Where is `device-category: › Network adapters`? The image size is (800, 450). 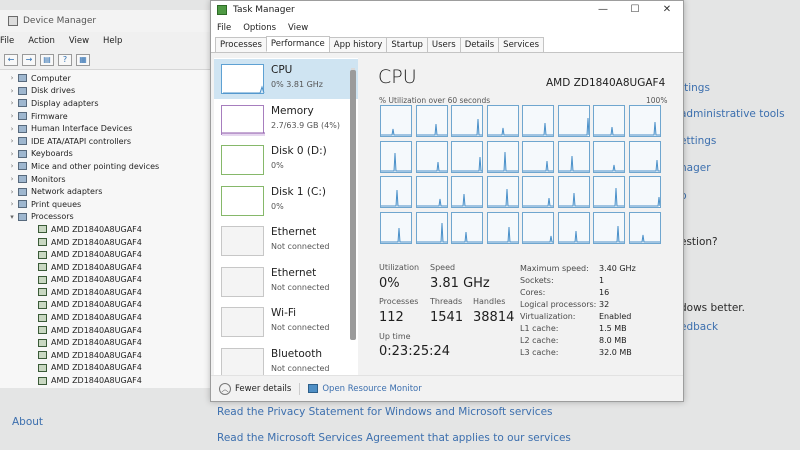
device-category: › Network adapters is located at coordinates (110, 191).